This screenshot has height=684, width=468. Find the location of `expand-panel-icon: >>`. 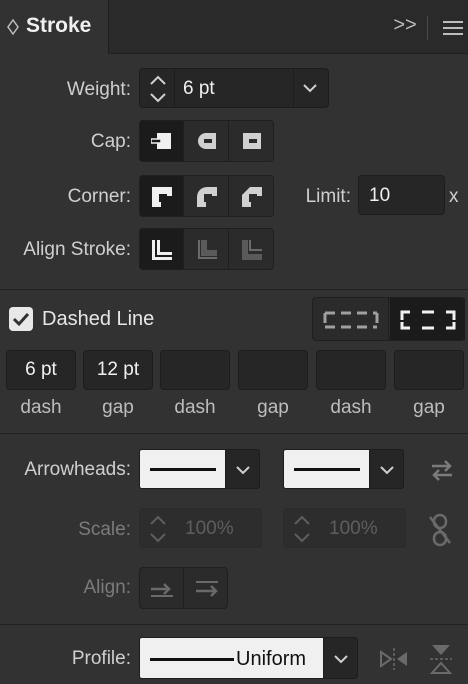

expand-panel-icon: >> is located at coordinates (405, 27).